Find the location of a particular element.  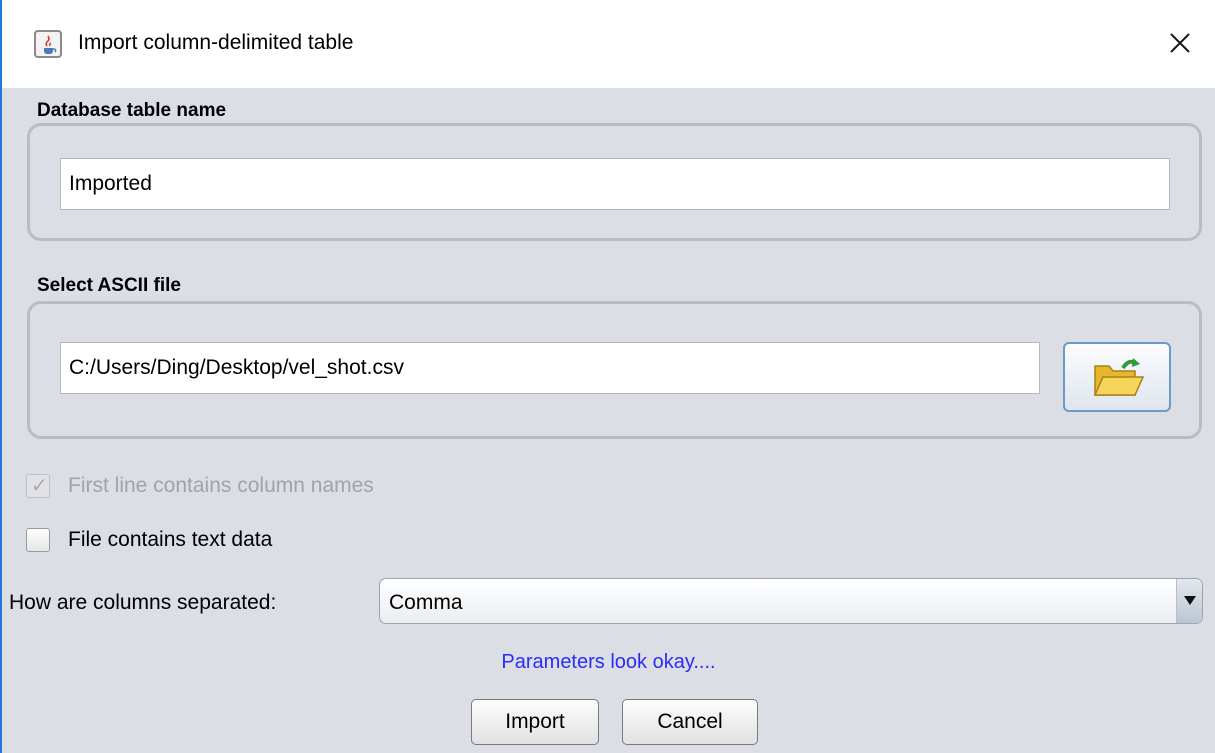

title-bar: Import column-delimited table is located at coordinates (608, 44).